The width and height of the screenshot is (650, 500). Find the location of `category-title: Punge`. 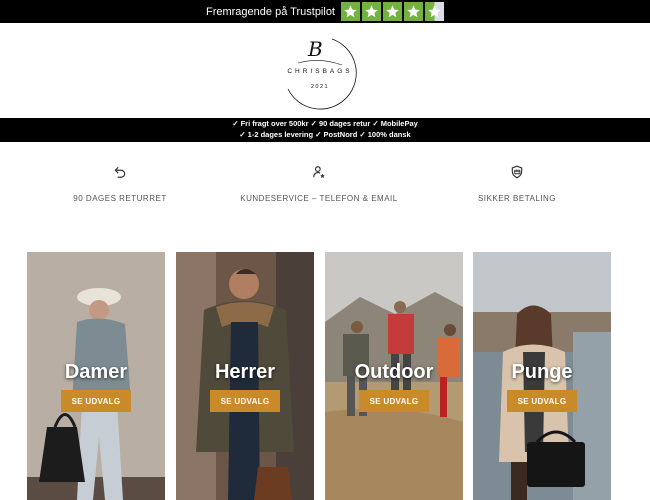

category-title: Punge is located at coordinates (542, 372).